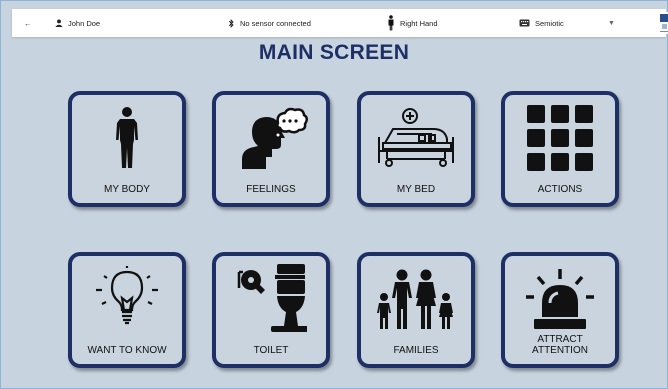 Image resolution: width=668 pixels, height=389 pixels. What do you see at coordinates (560, 345) in the screenshot?
I see `tile-label: ATTRACT ATTENTION` at bounding box center [560, 345].